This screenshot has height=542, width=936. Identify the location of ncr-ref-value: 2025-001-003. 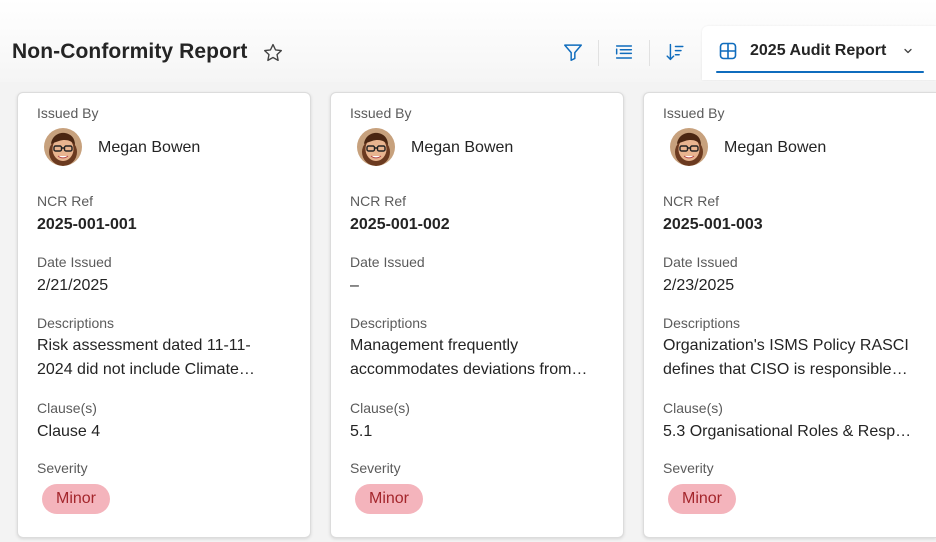
(713, 224).